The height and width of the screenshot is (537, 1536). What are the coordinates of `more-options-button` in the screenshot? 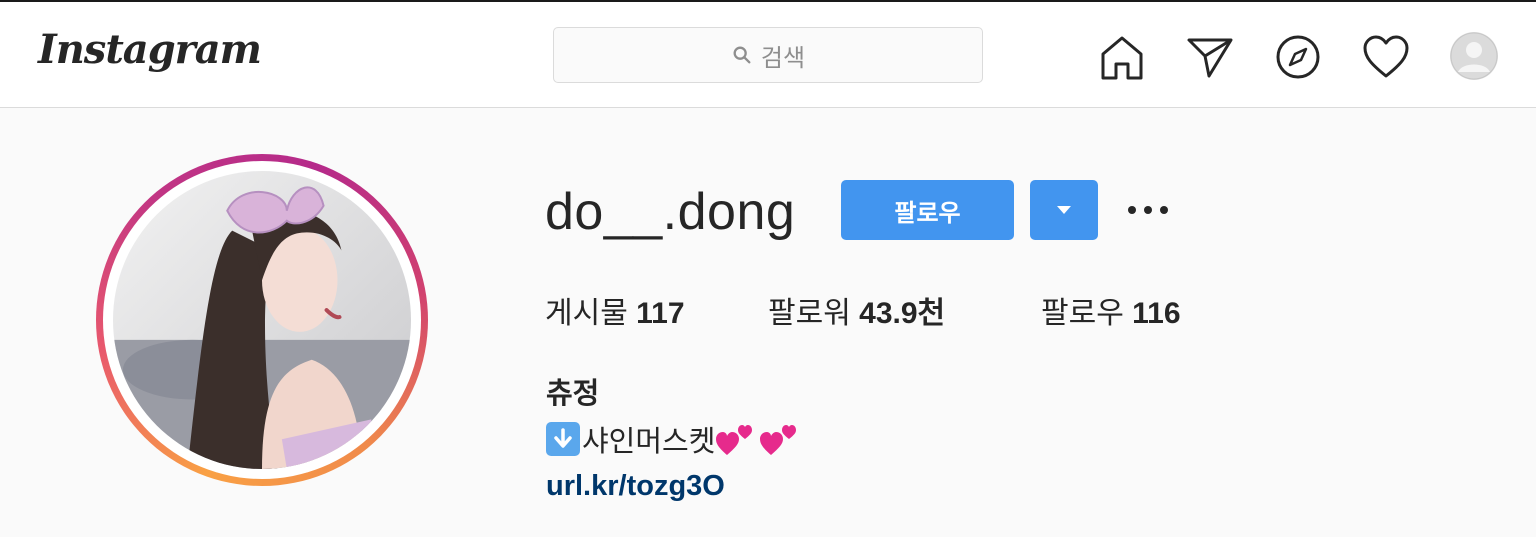 It's located at (1148, 210).